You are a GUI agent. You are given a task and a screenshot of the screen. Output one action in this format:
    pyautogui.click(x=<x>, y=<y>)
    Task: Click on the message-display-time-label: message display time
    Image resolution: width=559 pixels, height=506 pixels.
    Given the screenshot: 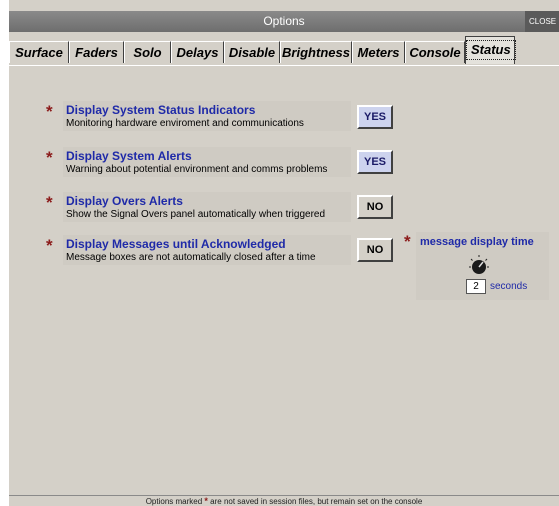 What is the action you would take?
    pyautogui.click(x=477, y=242)
    